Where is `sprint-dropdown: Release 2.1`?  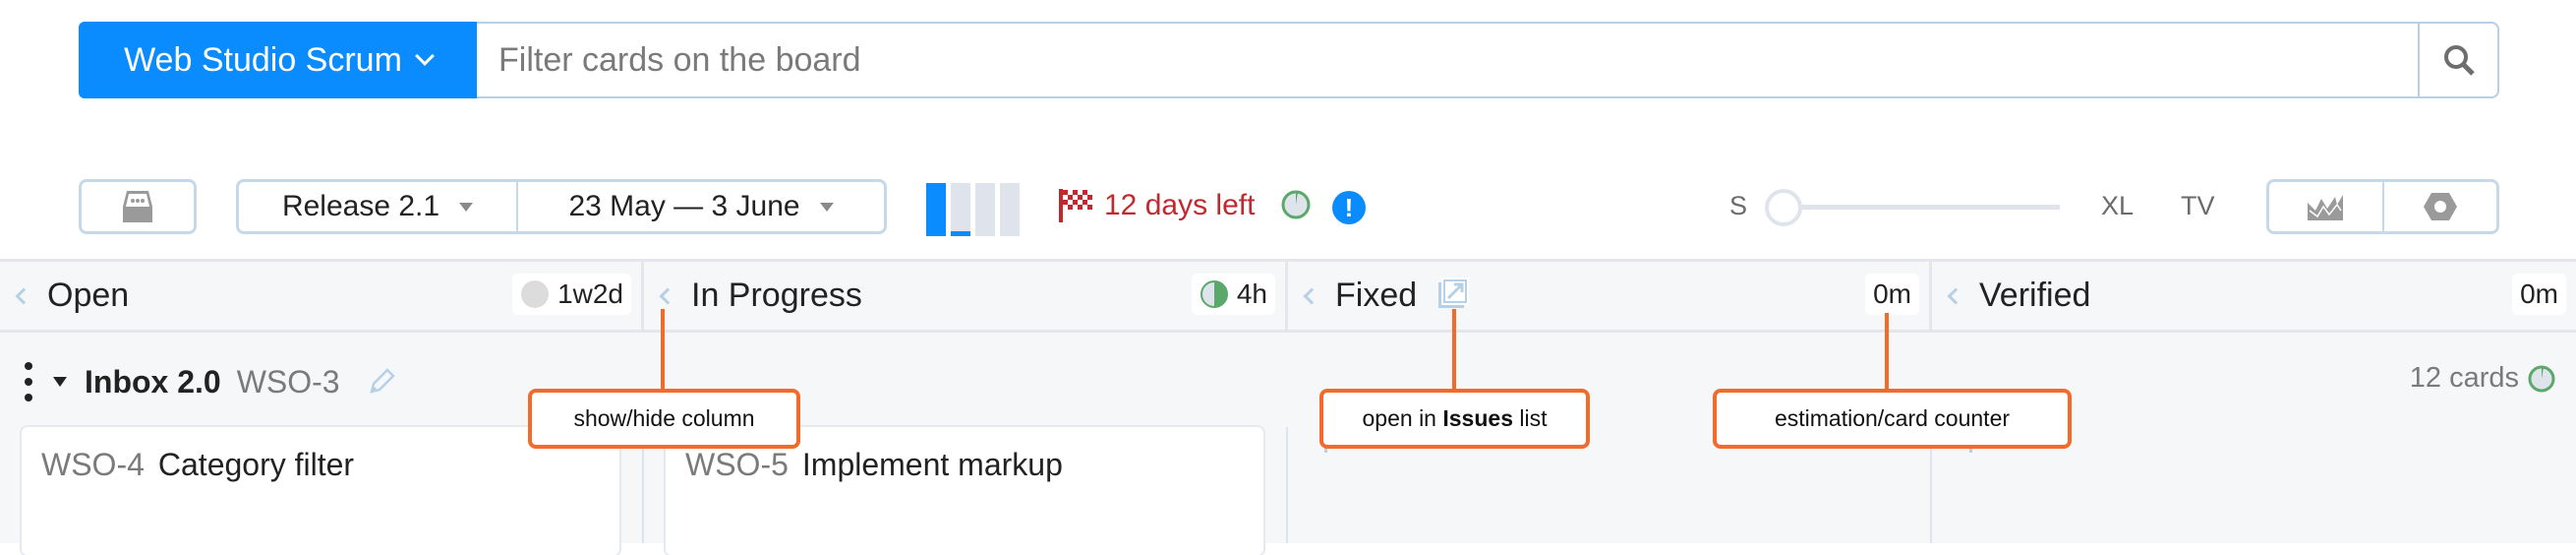
sprint-dropdown: Release 2.1 is located at coordinates (378, 207).